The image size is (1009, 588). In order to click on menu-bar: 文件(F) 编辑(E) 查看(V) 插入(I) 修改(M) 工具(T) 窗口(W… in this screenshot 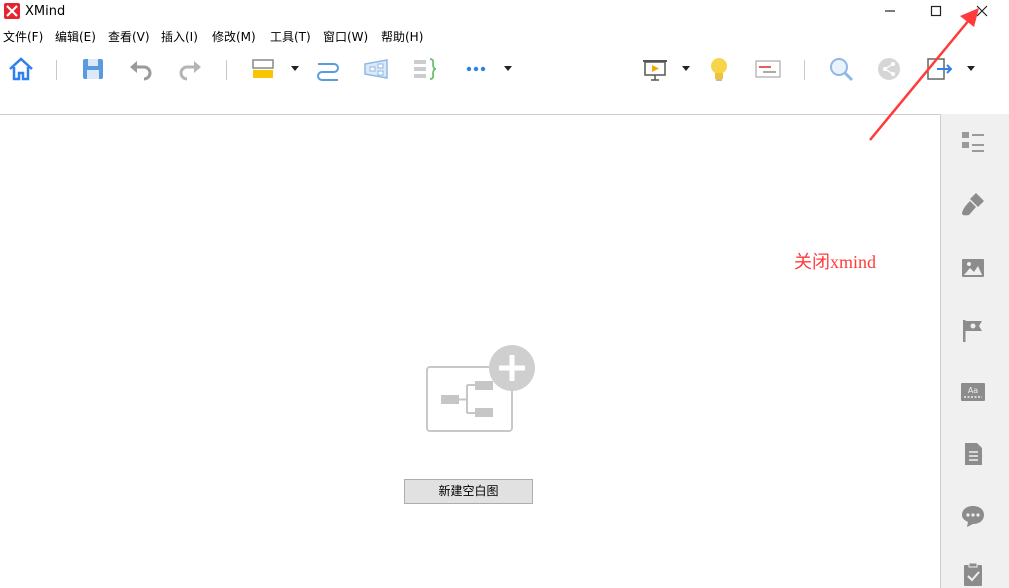, I will do `click(504, 35)`.